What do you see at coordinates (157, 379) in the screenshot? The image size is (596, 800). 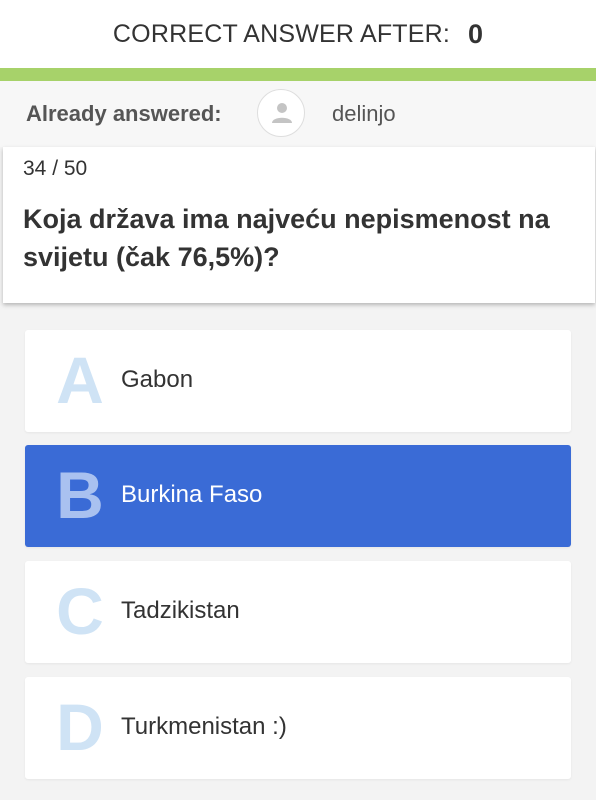 I see `option-text: Gabon` at bounding box center [157, 379].